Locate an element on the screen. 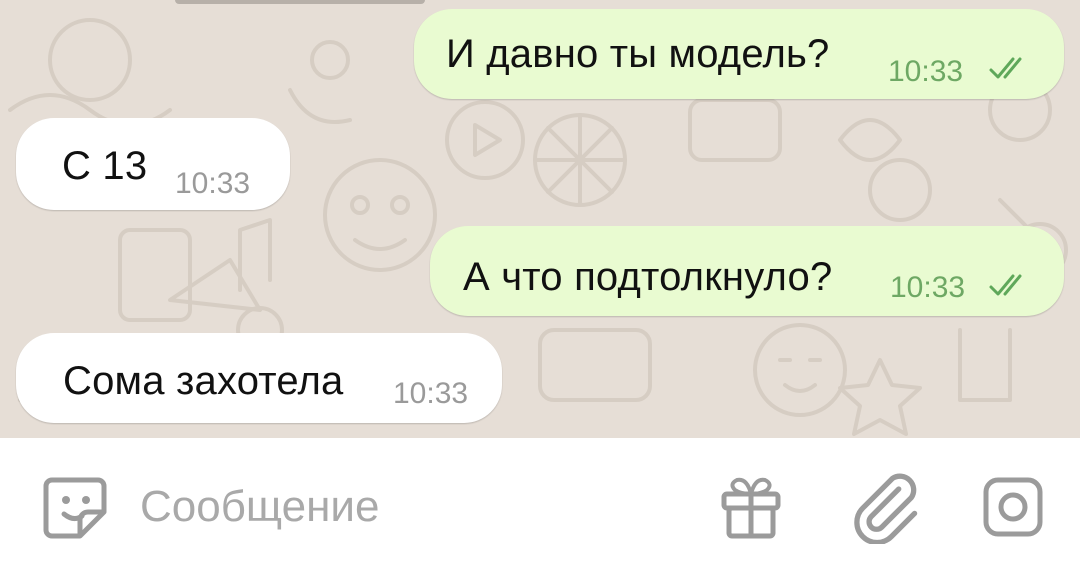 The image size is (1080, 568). message-outgoing: И давно ты модель? 10:33 is located at coordinates (739, 54).